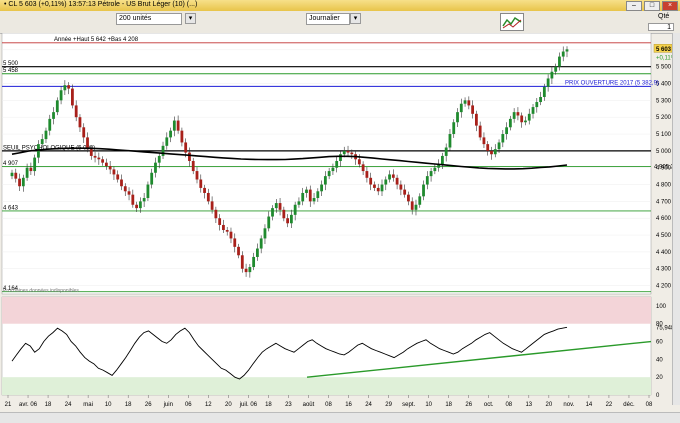 This screenshot has width=680, height=423. I want to click on last-change-label: +0,11%, so click(664, 58).